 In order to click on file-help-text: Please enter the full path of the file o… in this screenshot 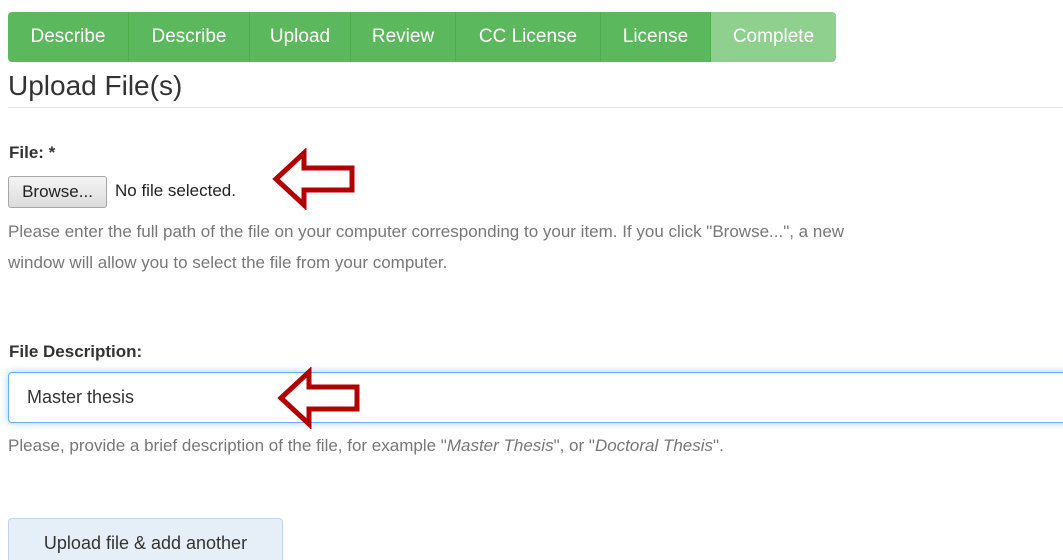, I will do `click(533, 247)`.